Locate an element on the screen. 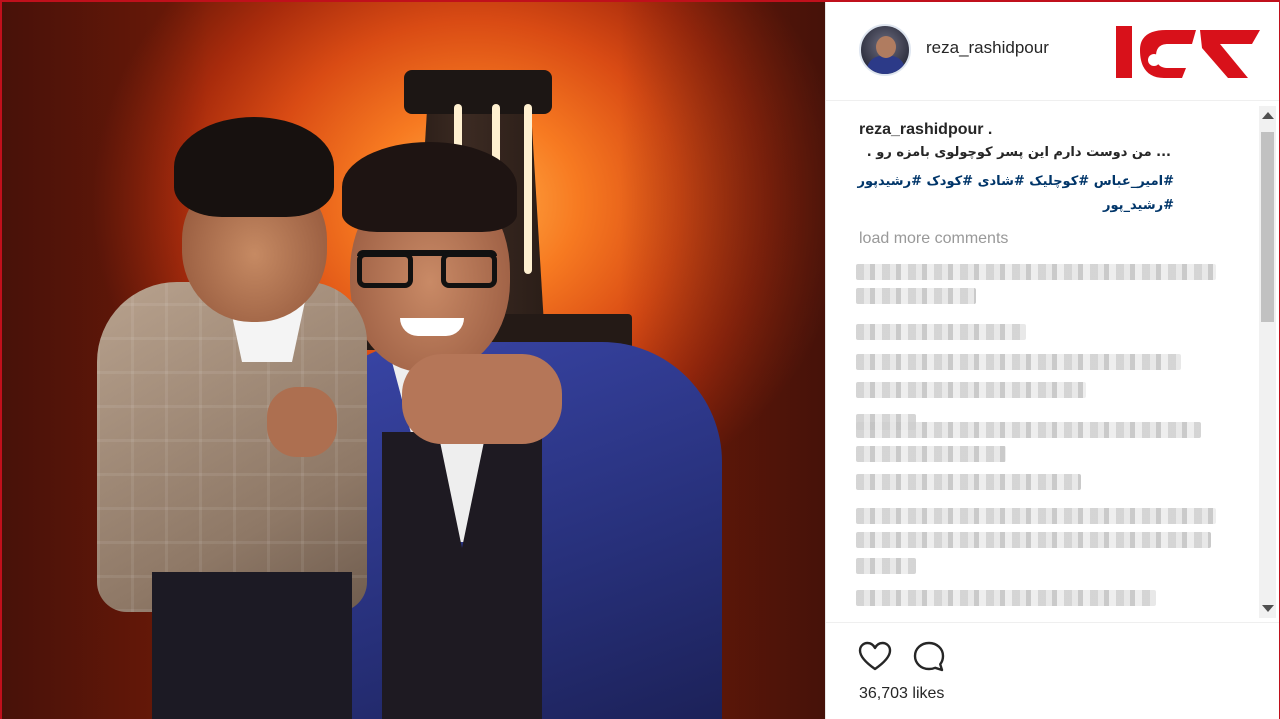 The image size is (1280, 719). scroll-up-icon is located at coordinates (1268, 115).